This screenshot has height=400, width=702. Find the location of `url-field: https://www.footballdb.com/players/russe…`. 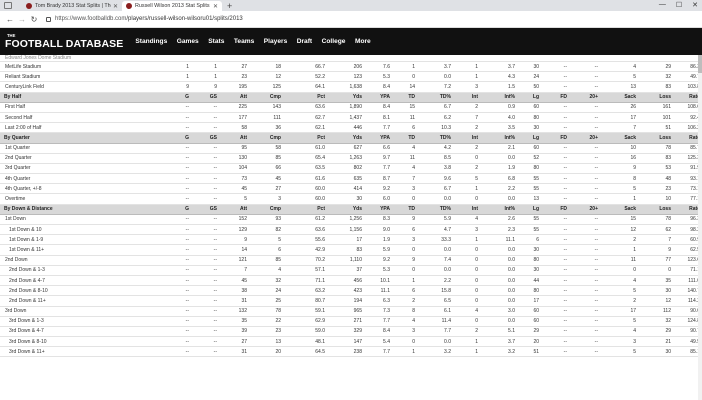

url-field: https://www.footballdb.com/players/russe… is located at coordinates (374, 19).